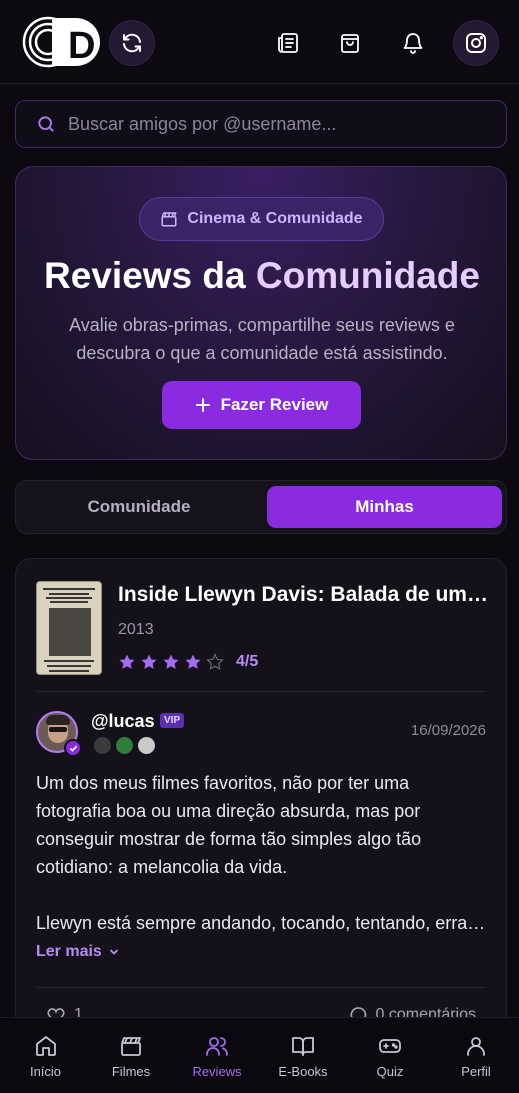 This screenshot has height=1093, width=519. What do you see at coordinates (384, 507) in the screenshot?
I see `tab-minhas: Minhas` at bounding box center [384, 507].